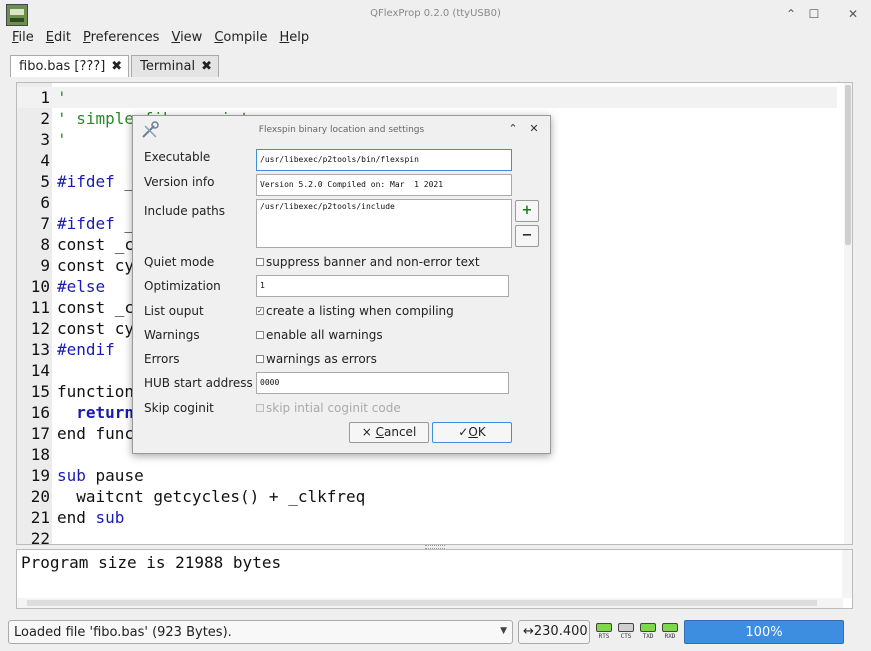  Describe the element at coordinates (384, 223) in the screenshot. I see `include-paths-list: /usr/libexec/p2tools/include` at that location.